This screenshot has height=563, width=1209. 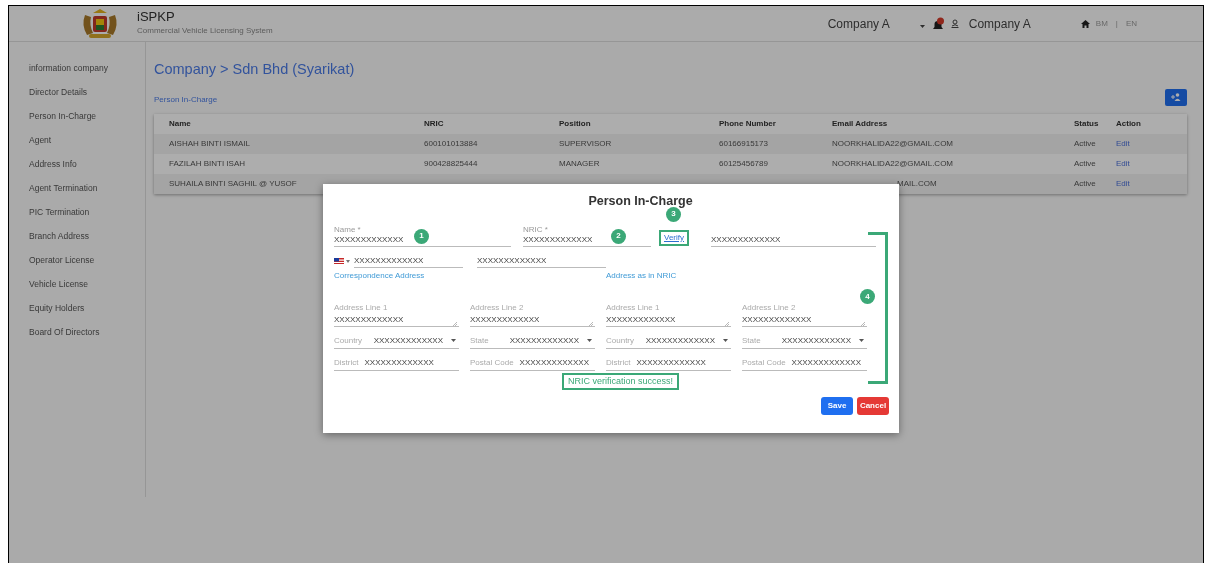 What do you see at coordinates (233, 183) in the screenshot?
I see `table-cell: SUHAILA BINTI SAGHIL @ YUSOF` at bounding box center [233, 183].